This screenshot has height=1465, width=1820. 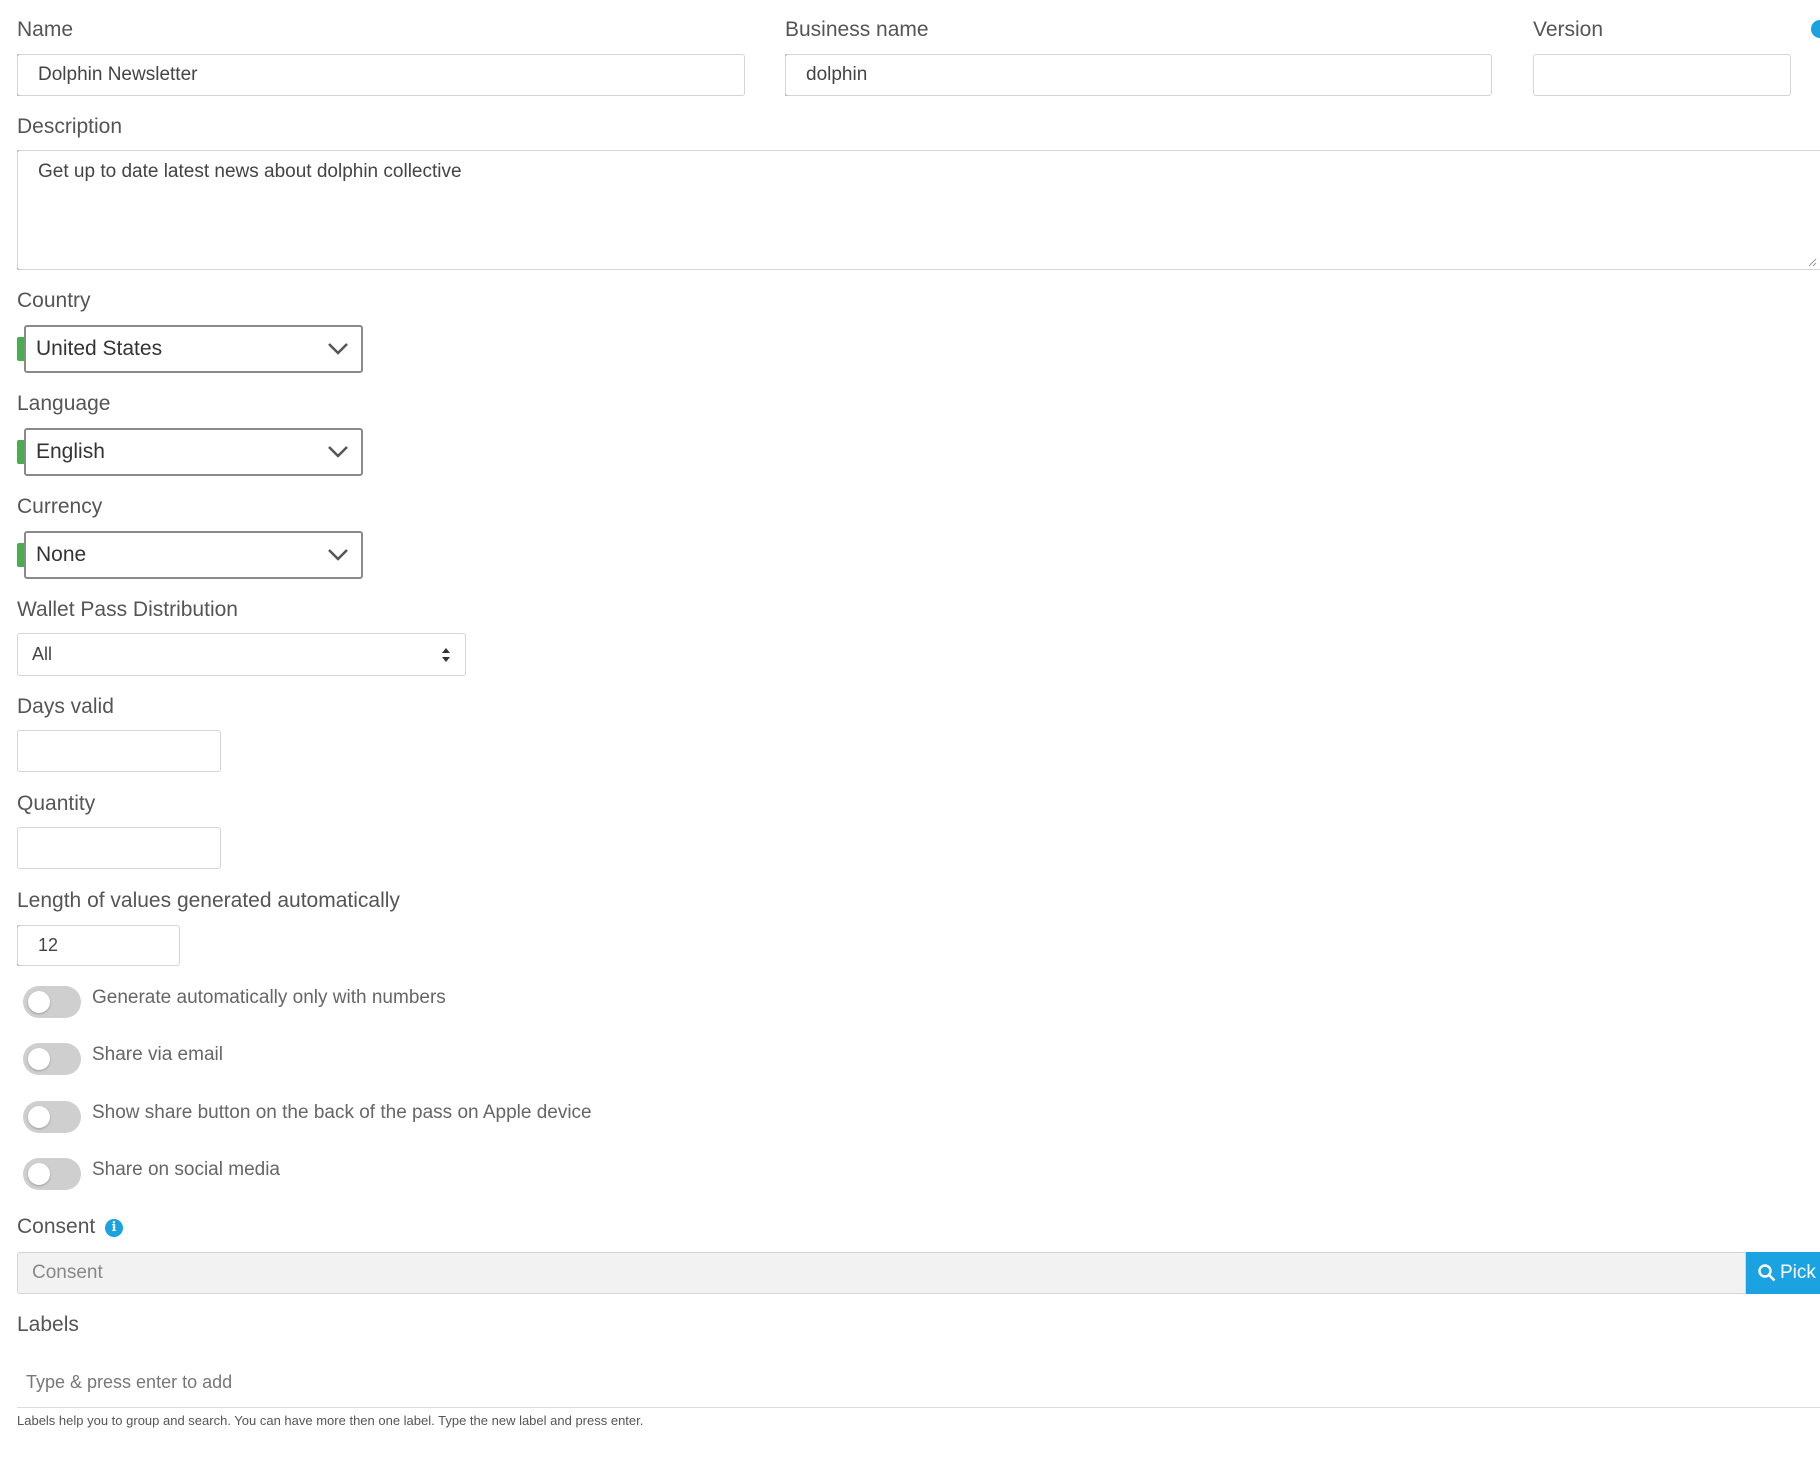 What do you see at coordinates (114, 1228) in the screenshot?
I see `info-icon: i` at bounding box center [114, 1228].